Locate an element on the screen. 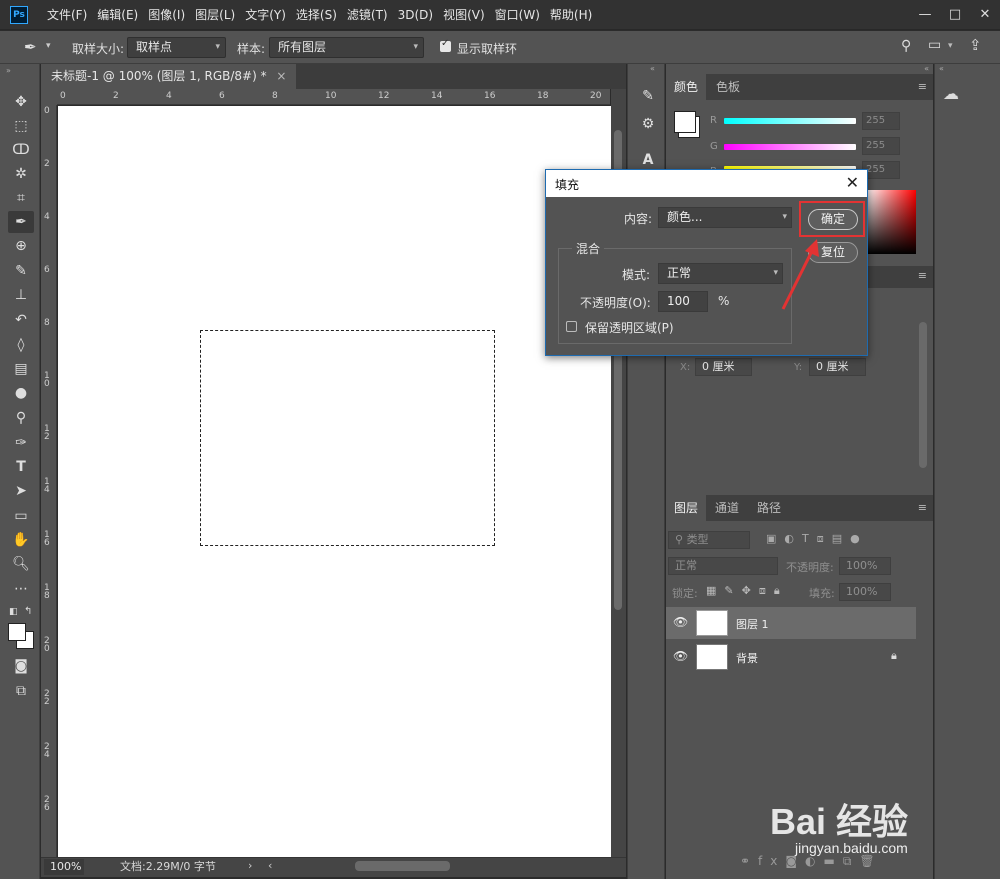 This screenshot has height=879, width=1000. menu-type: 文字(Y) is located at coordinates (265, 15).